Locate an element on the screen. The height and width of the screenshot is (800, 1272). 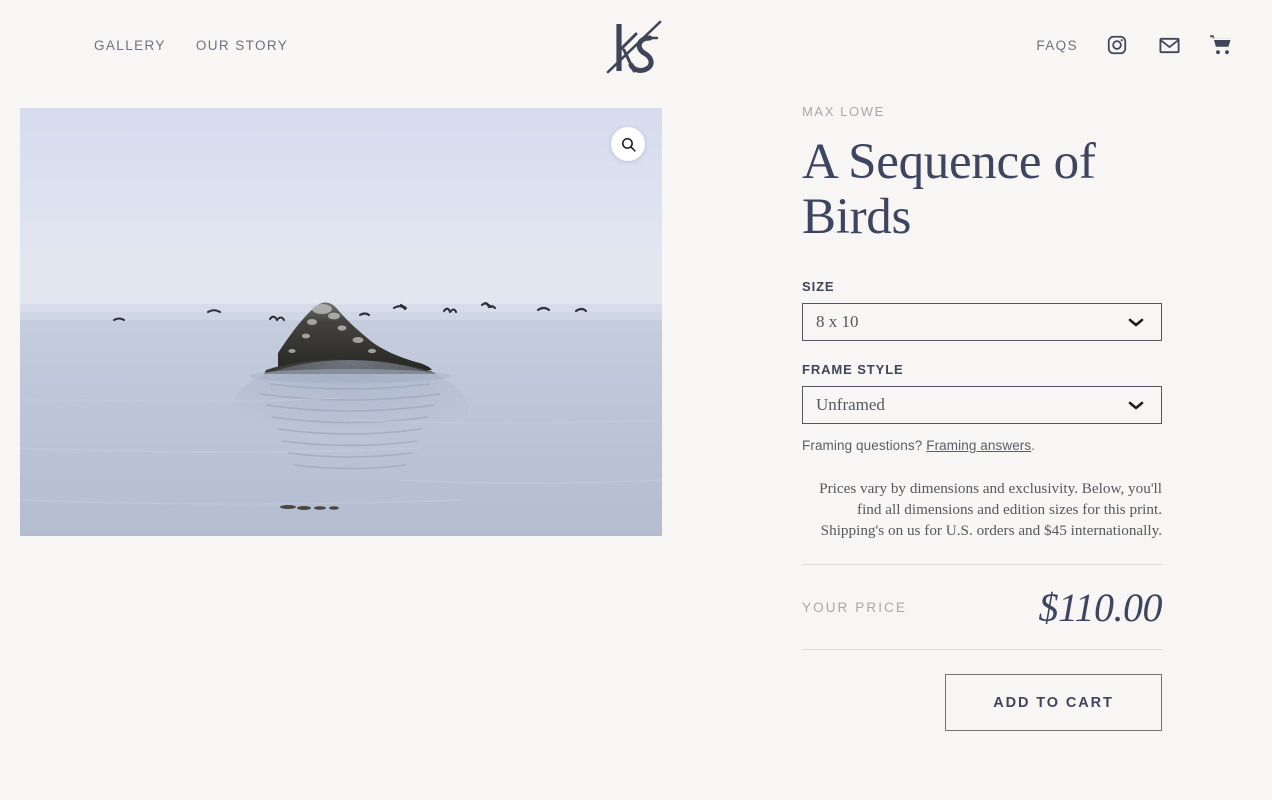
site-logo is located at coordinates (636, 47).